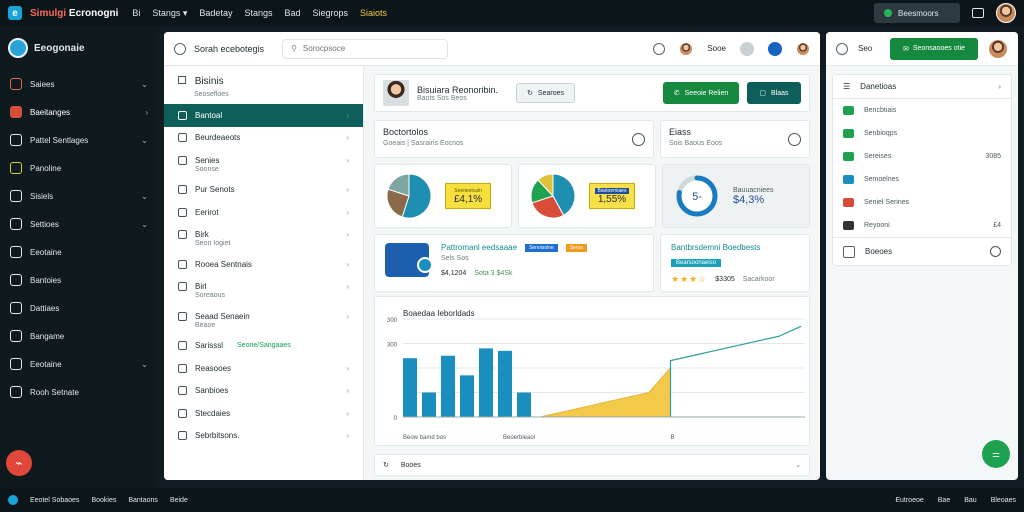 This screenshot has width=1024, height=512. What do you see at coordinates (922, 87) in the screenshot?
I see `right-list-header: ☰ Danetioas ›` at bounding box center [922, 87].